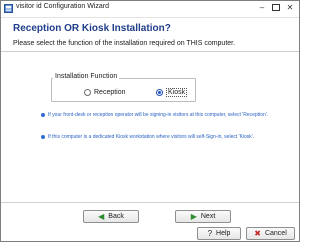 The height and width of the screenshot is (242, 320). I want to click on maximize-icon, so click(276, 8).